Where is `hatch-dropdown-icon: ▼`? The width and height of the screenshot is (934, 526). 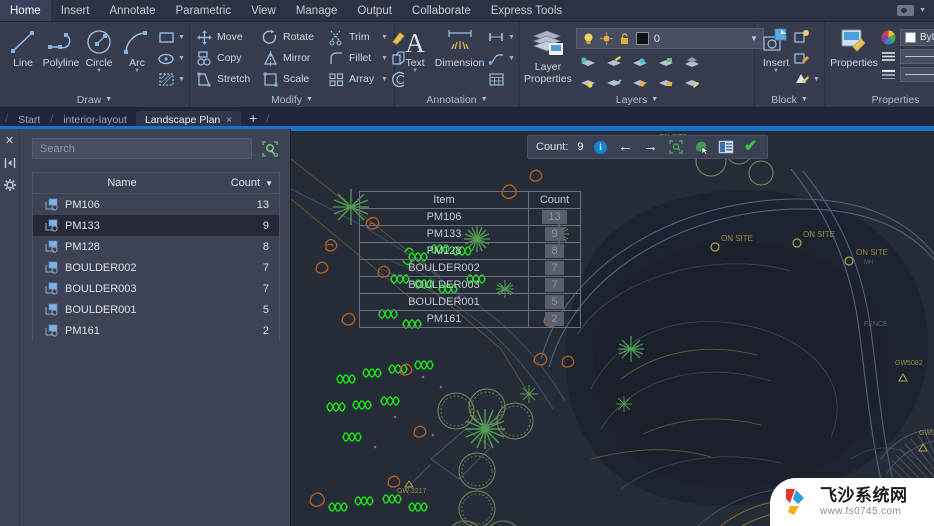
hatch-dropdown-icon: ▼ is located at coordinates (181, 79).